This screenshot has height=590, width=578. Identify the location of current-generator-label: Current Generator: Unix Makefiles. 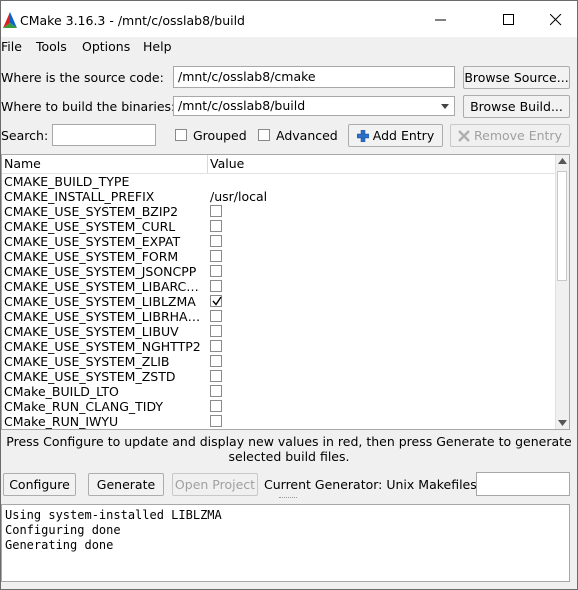
(370, 484).